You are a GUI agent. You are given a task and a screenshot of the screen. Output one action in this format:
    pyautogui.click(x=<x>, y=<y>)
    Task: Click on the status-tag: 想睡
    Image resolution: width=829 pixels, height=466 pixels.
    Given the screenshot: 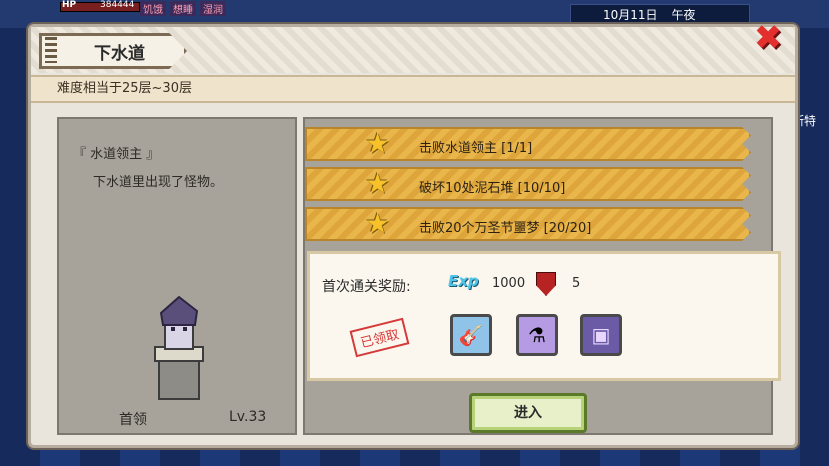 What is the action you would take?
    pyautogui.click(x=183, y=8)
    